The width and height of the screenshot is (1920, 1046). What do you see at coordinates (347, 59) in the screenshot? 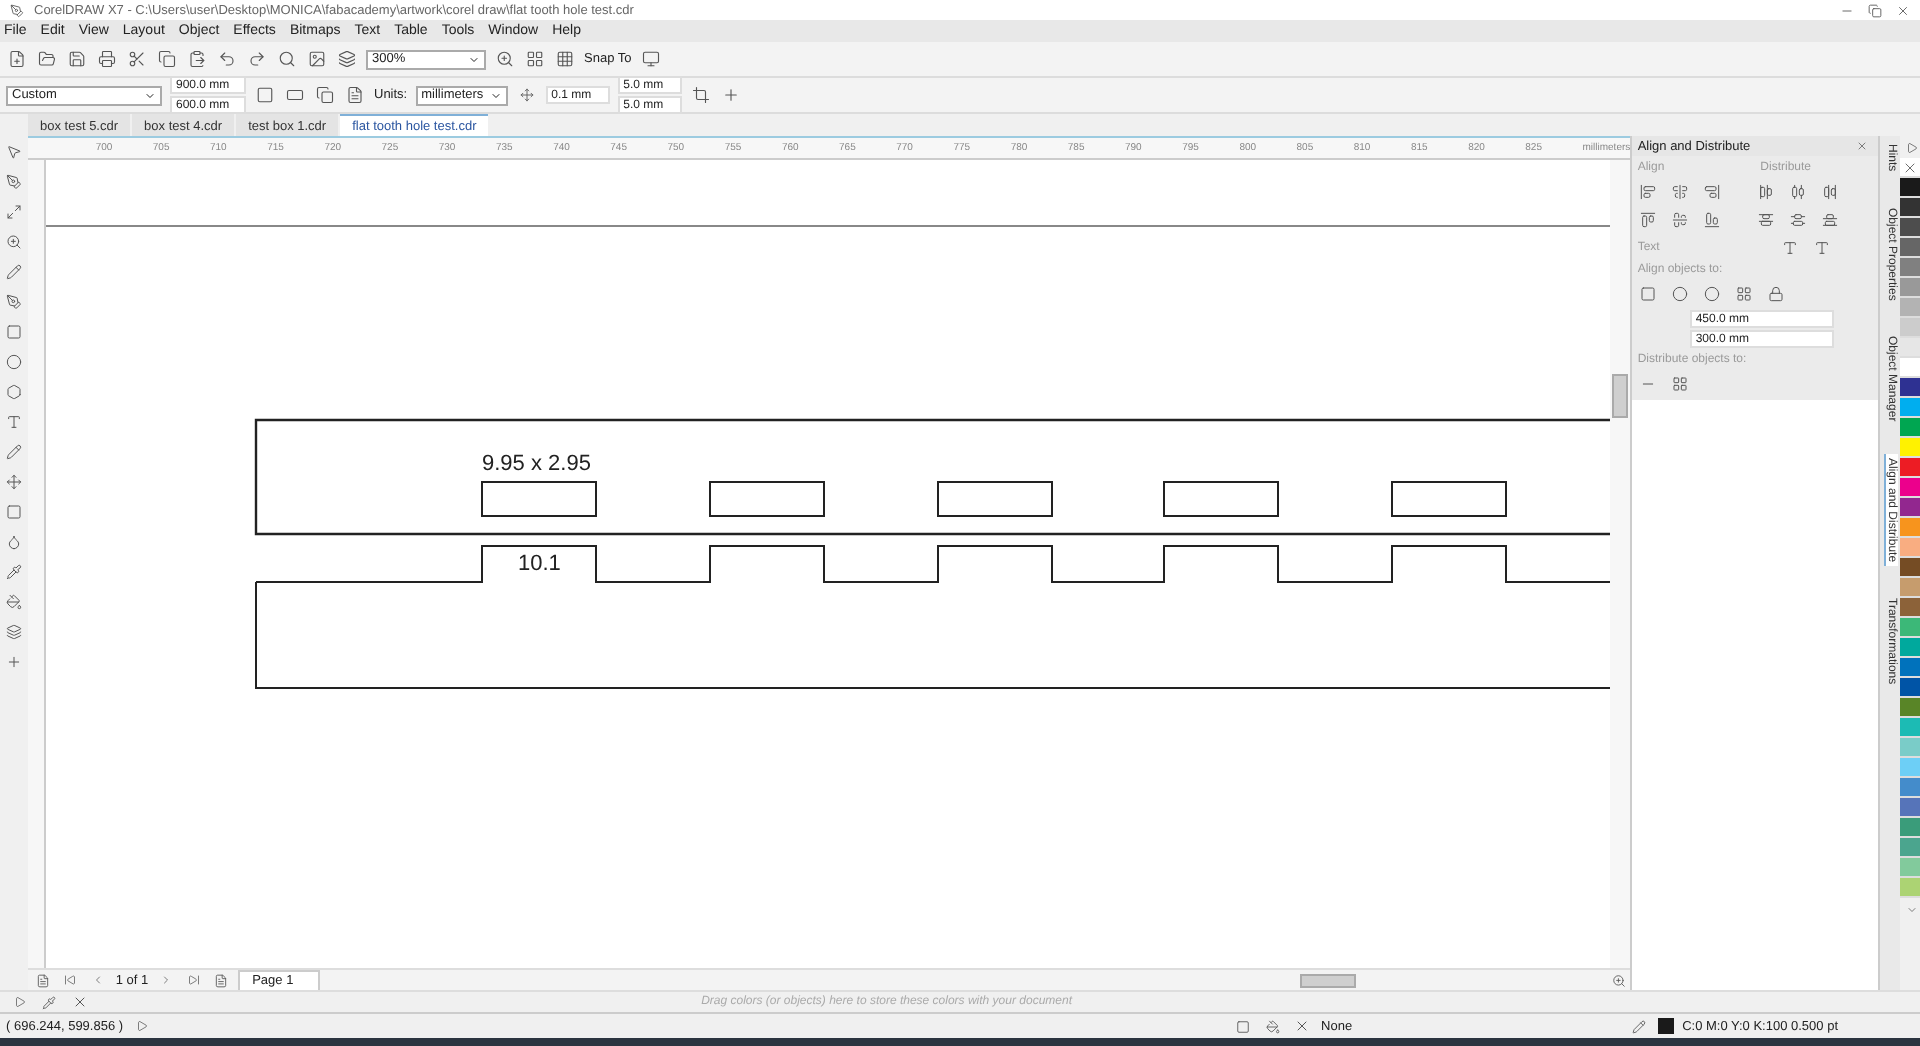
I see `layers-icon` at bounding box center [347, 59].